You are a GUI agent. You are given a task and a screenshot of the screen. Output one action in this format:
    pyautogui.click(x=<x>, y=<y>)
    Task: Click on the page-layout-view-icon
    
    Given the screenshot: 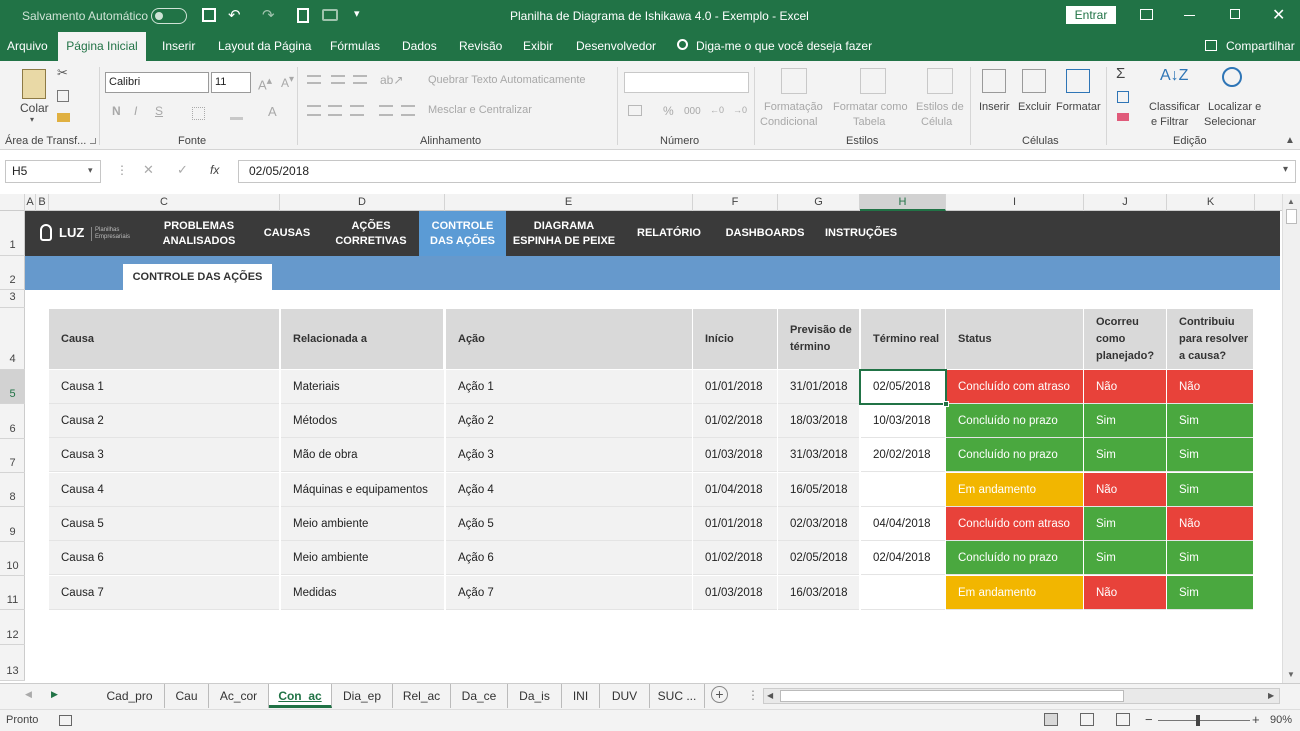 What is the action you would take?
    pyautogui.click(x=1087, y=719)
    